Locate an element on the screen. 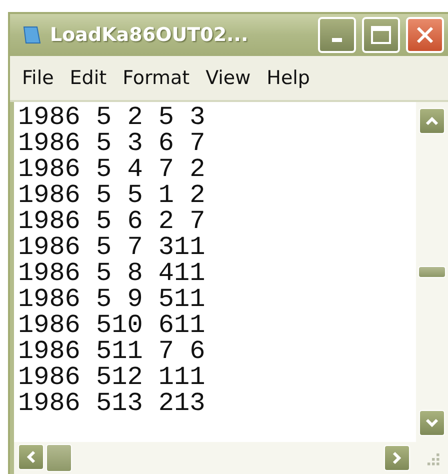 The image size is (448, 474). menu-item: File is located at coordinates (38, 78).